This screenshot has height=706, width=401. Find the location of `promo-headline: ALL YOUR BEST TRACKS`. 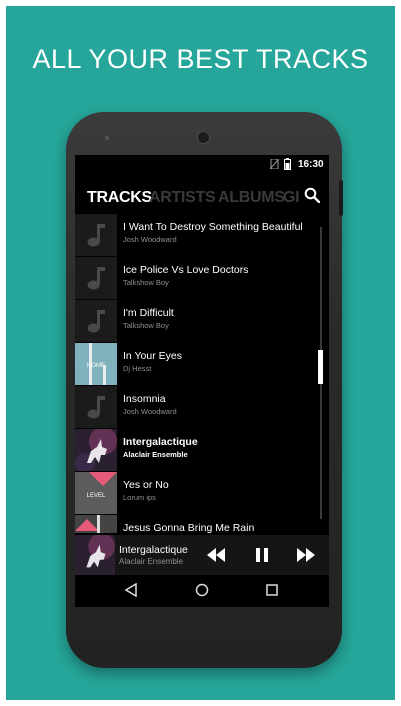

promo-headline: ALL YOUR BEST TRACKS is located at coordinates (200, 59).